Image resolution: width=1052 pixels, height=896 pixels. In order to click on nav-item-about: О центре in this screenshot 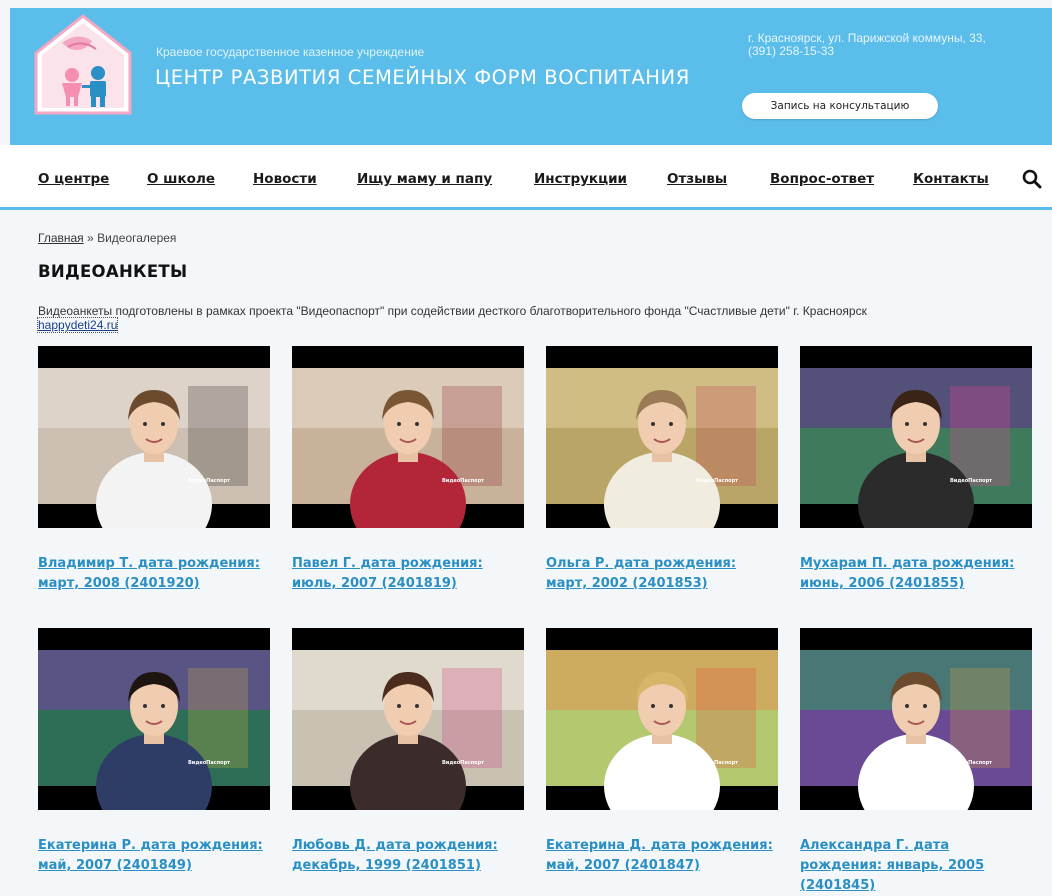, I will do `click(73, 179)`.